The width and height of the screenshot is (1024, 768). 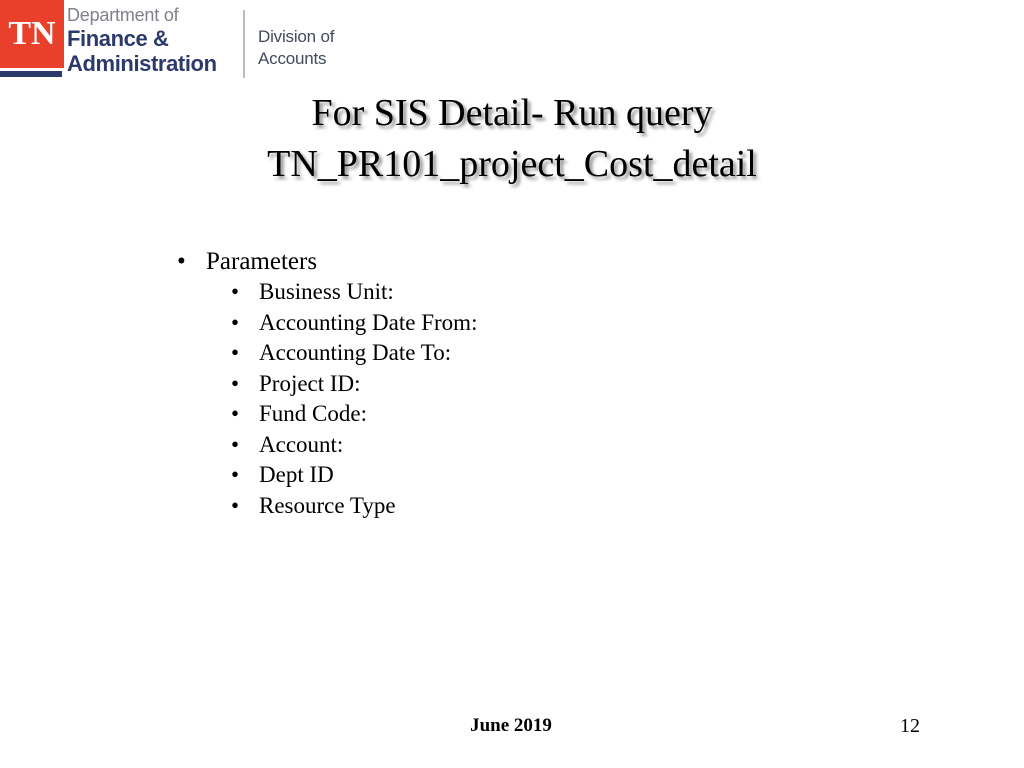 I want to click on division-line-2: Accounts, so click(x=292, y=58).